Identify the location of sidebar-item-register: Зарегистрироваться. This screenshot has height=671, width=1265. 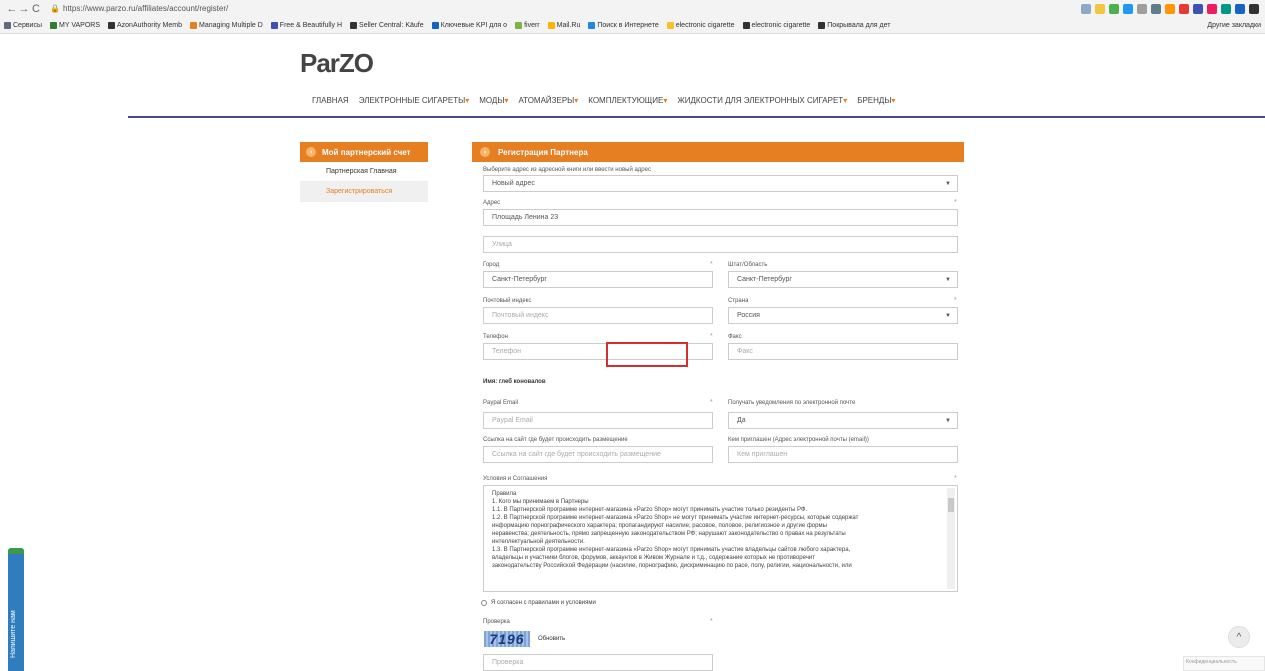
(364, 192).